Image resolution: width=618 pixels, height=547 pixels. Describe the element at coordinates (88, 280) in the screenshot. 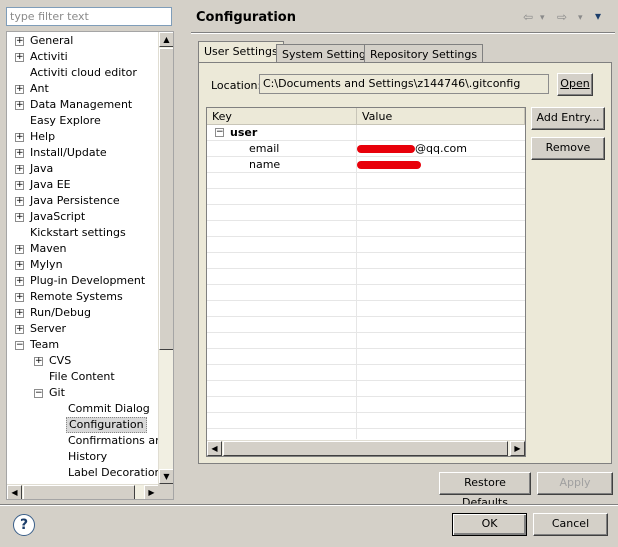

I see `tree-item-label: Plug-in Development` at that location.